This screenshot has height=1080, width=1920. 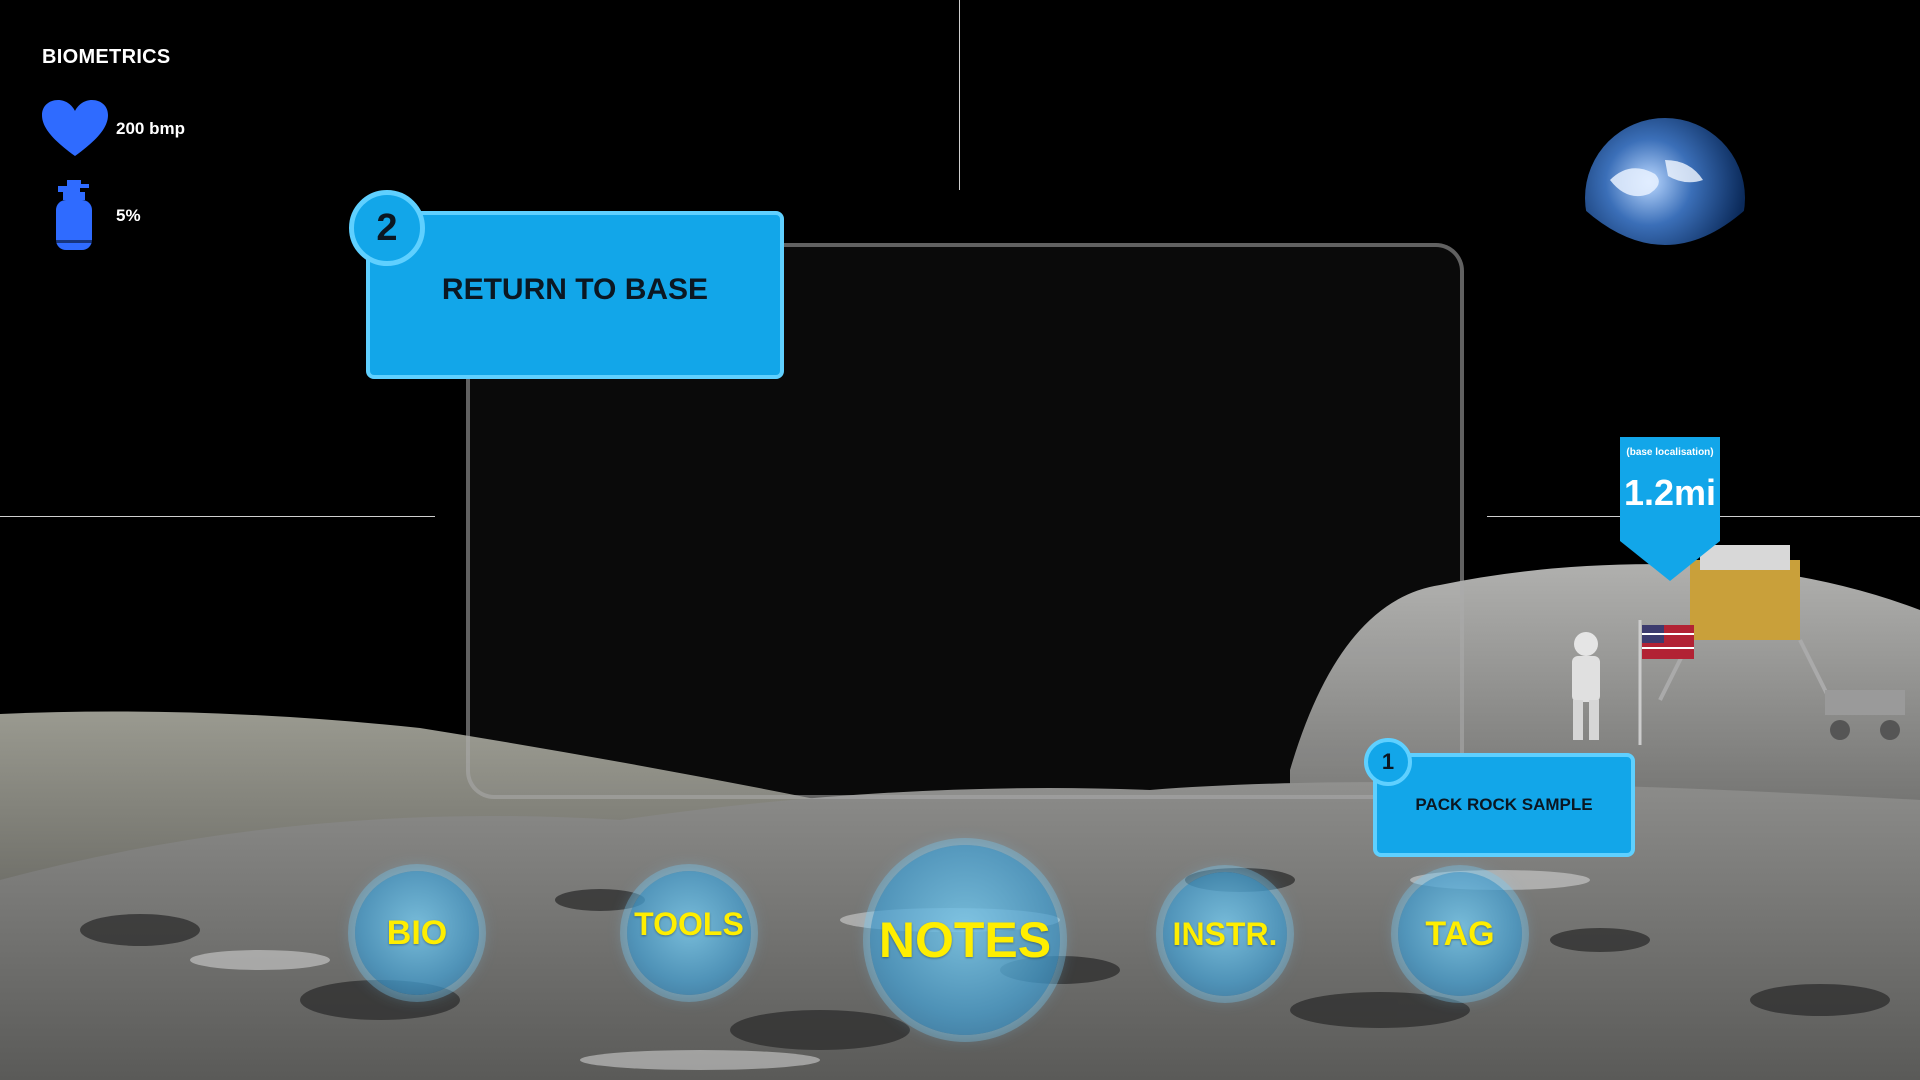 I want to click on heart-rate-value: 200 bmp, so click(x=150, y=128).